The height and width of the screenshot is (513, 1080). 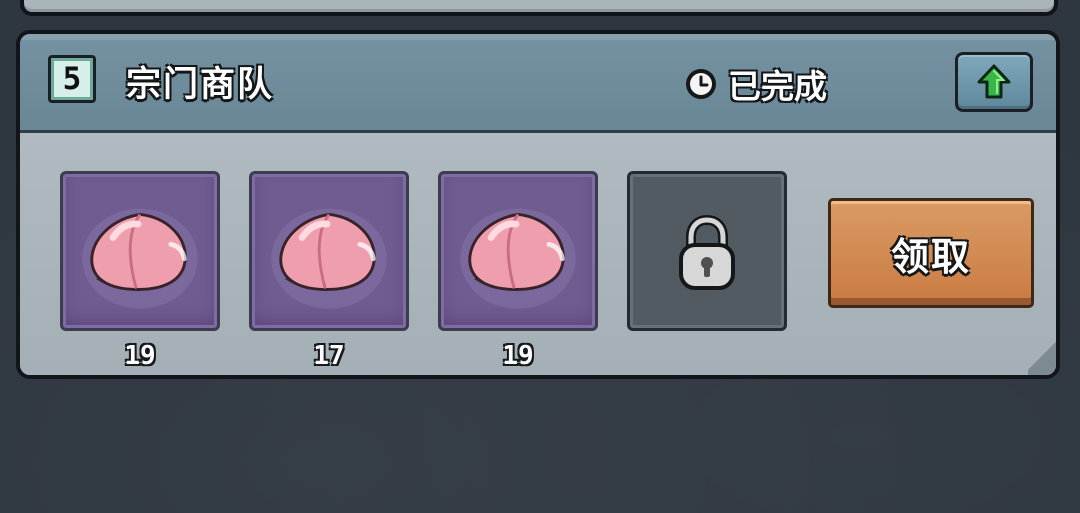 I want to click on claim-button-label: 领取, so click(x=930, y=256).